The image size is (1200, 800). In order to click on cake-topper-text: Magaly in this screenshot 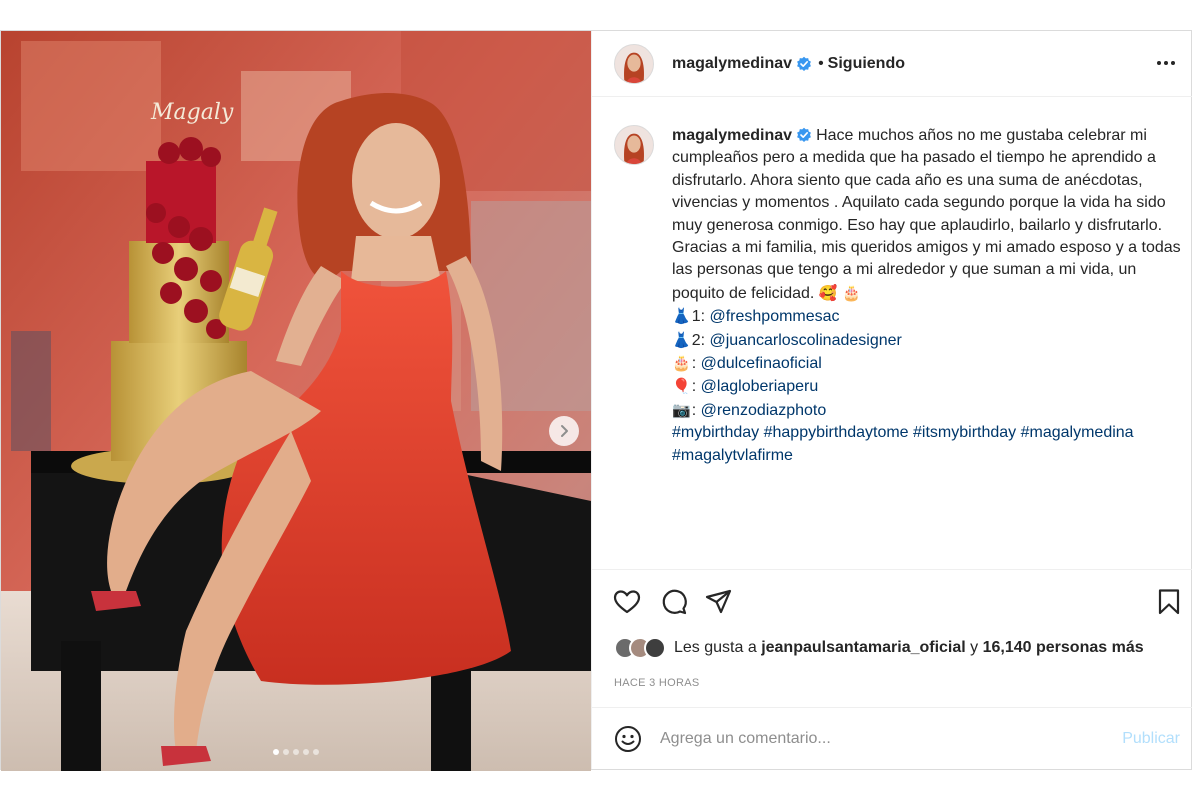, I will do `click(192, 112)`.